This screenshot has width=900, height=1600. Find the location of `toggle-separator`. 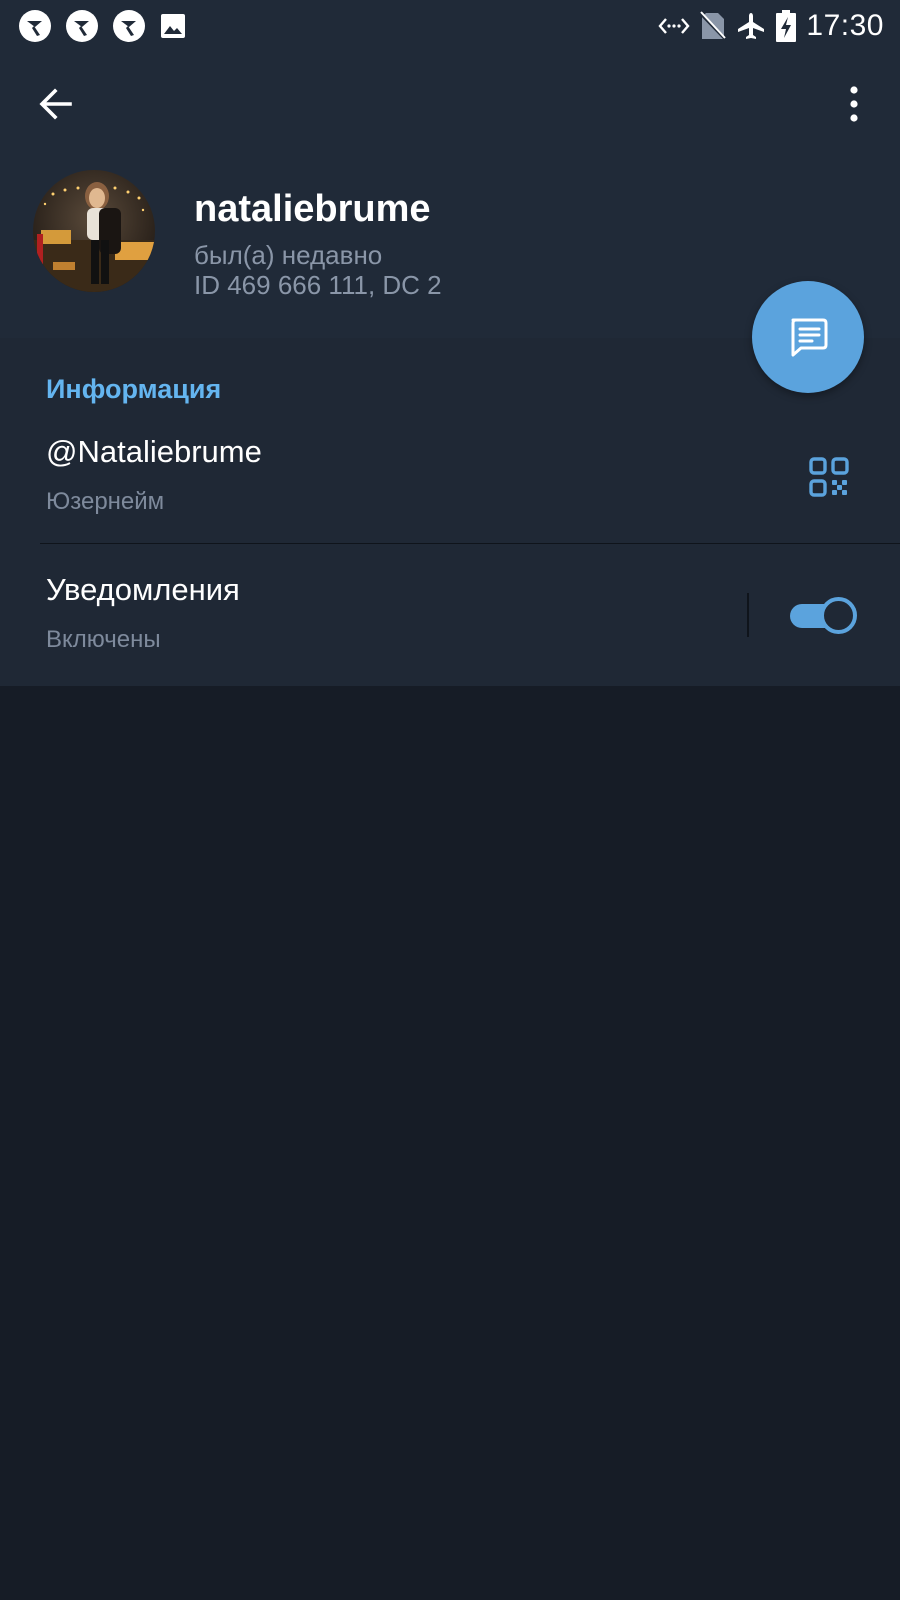

toggle-separator is located at coordinates (748, 615).